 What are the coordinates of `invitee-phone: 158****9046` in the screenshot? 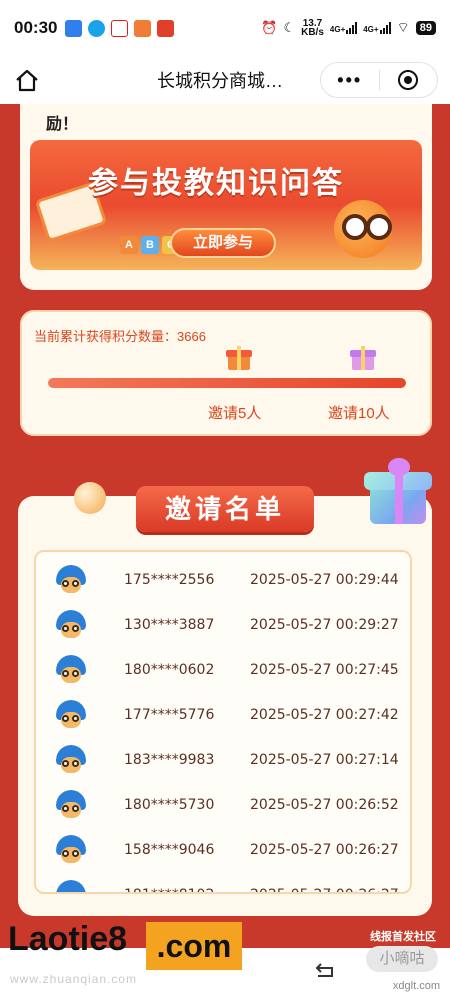 It's located at (169, 850).